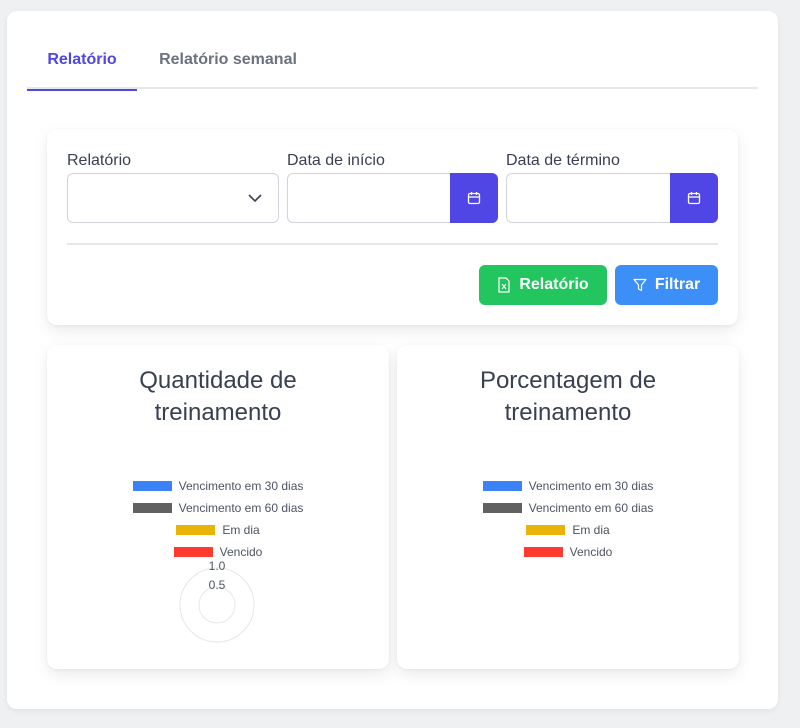 Image resolution: width=800 pixels, height=728 pixels. What do you see at coordinates (217, 605) in the screenshot?
I see `polar-grid-inner` at bounding box center [217, 605].